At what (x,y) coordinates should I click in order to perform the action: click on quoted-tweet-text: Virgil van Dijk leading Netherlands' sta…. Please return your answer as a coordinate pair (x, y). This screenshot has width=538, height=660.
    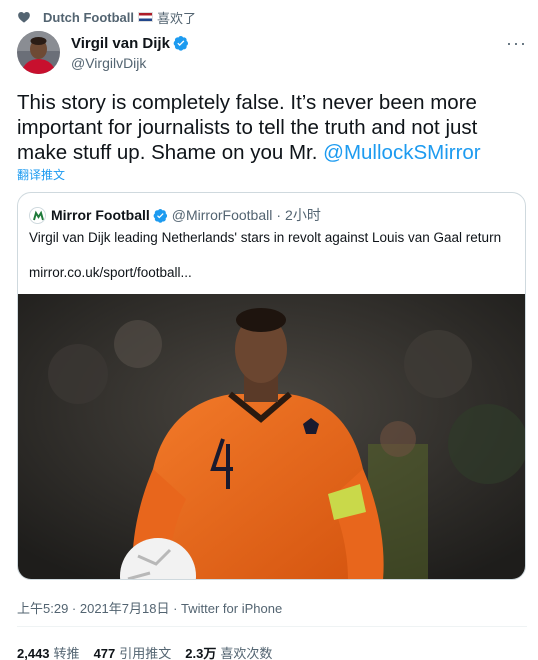
    Looking at the image, I should click on (265, 237).